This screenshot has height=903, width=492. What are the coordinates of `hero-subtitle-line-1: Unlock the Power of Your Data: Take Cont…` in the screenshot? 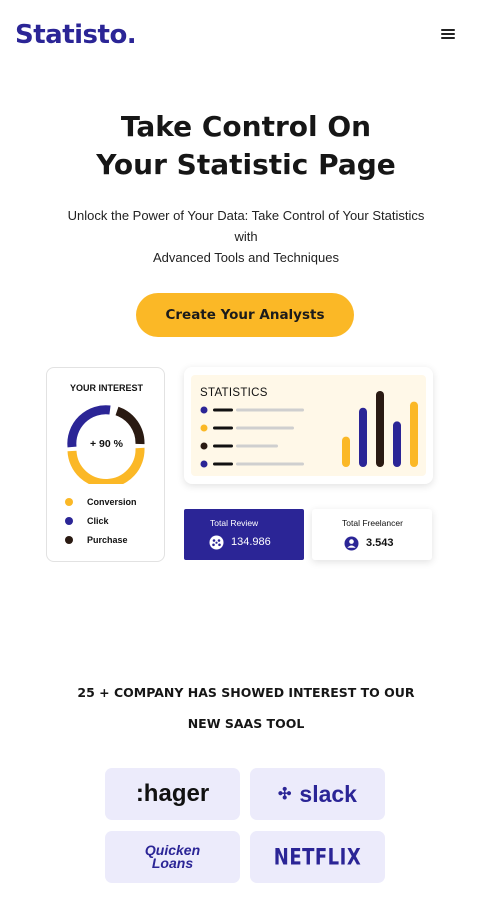 It's located at (246, 215).